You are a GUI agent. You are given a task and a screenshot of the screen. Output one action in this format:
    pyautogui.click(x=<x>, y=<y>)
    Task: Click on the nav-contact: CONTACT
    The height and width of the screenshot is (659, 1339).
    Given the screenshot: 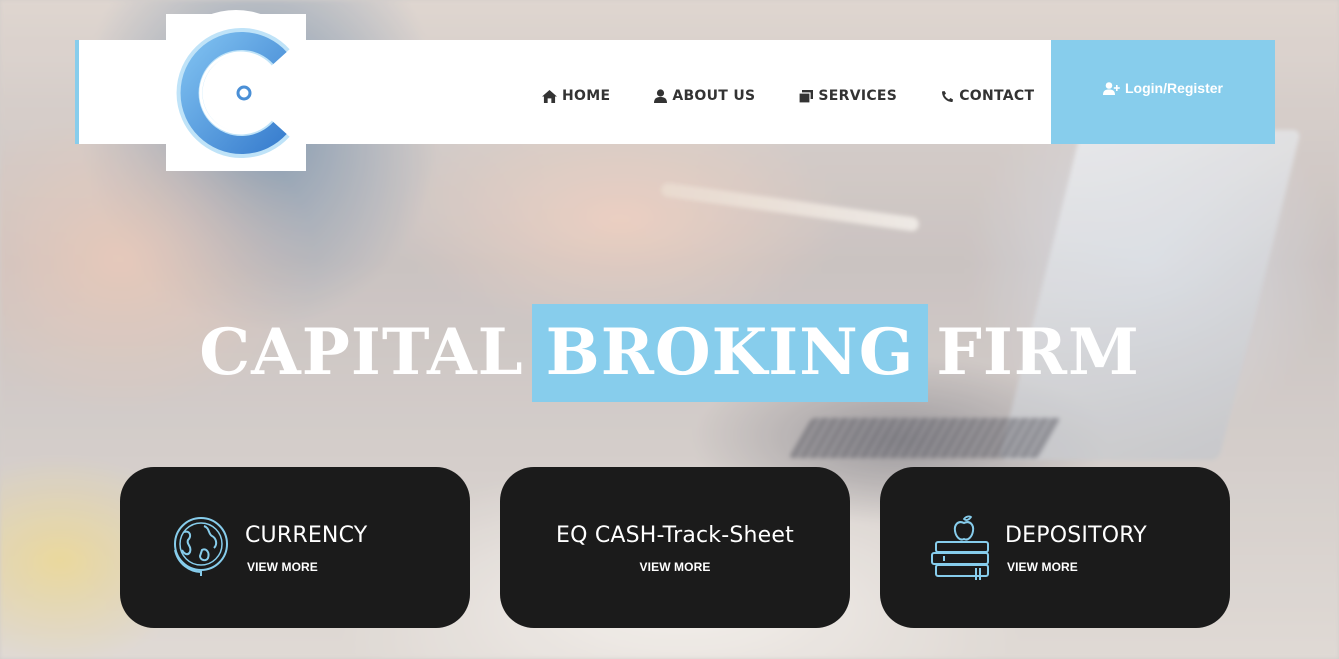 What is the action you would take?
    pyautogui.click(x=987, y=96)
    